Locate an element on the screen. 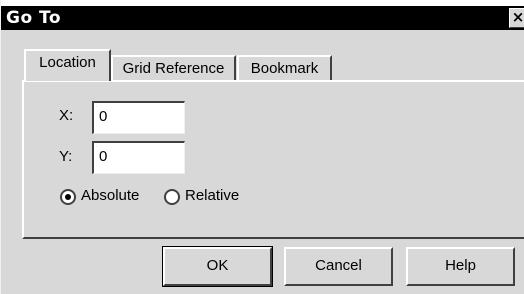  close-button: × is located at coordinates (516, 18).